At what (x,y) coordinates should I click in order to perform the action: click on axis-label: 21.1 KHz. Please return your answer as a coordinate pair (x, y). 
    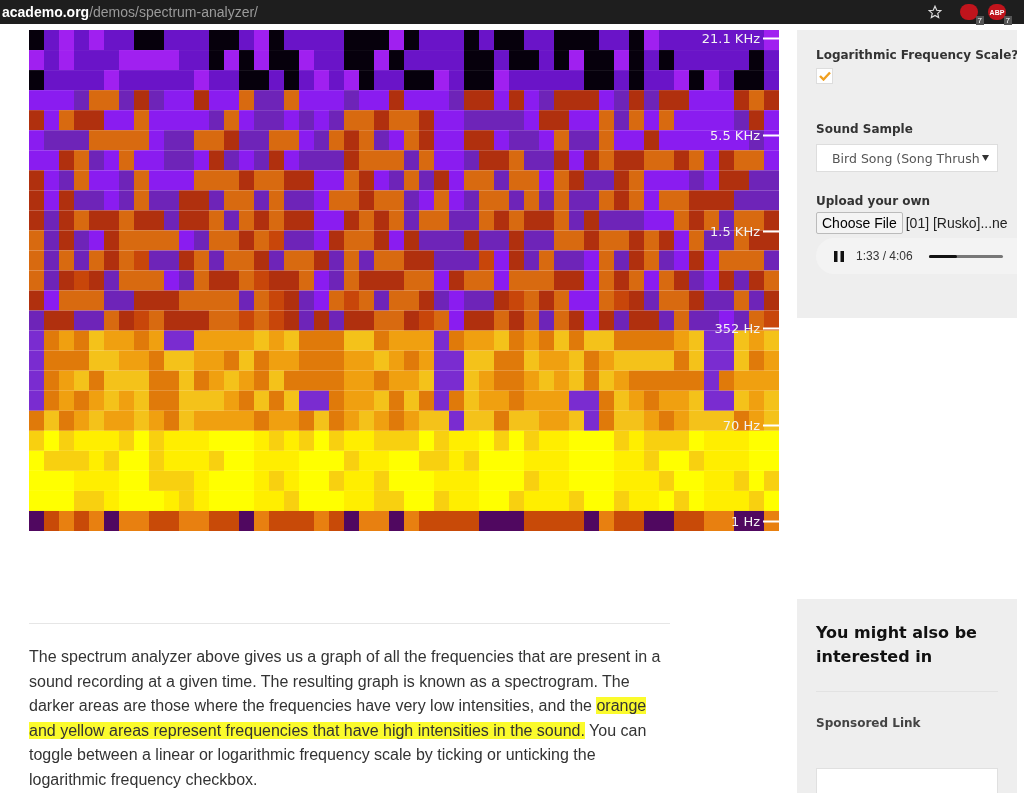
    Looking at the image, I should click on (730, 38).